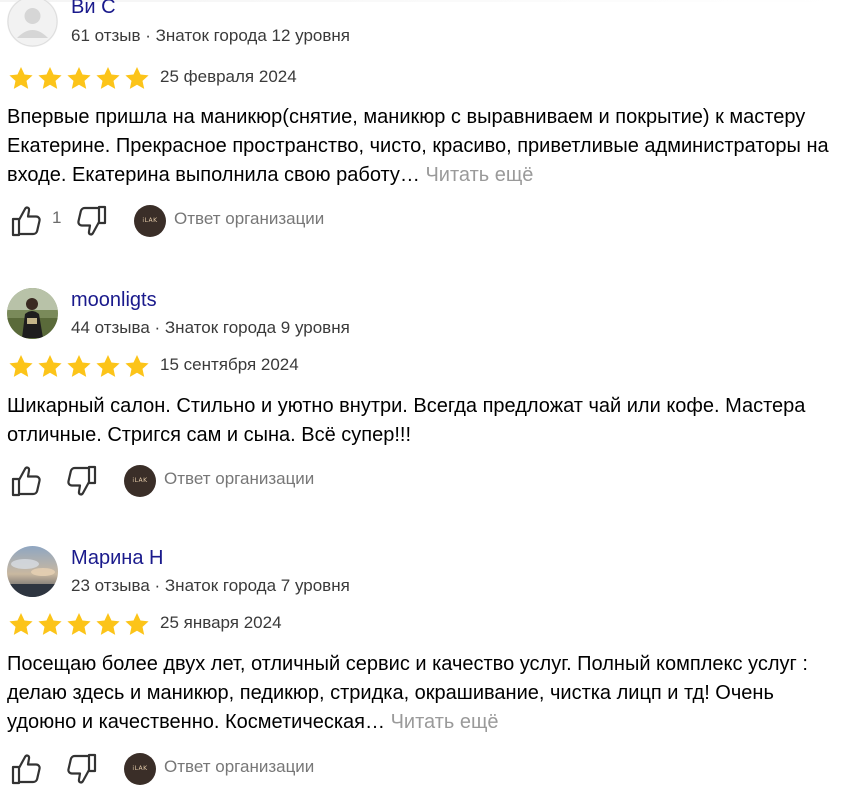  What do you see at coordinates (210, 585) in the screenshot?
I see `author-meta: 23 отзыва · Знаток города 7 уровня` at bounding box center [210, 585].